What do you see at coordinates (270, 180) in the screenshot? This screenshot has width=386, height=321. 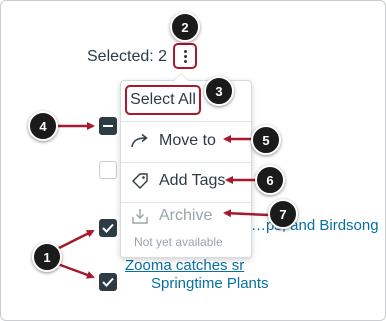 I see `callout-6-badge: 6` at bounding box center [270, 180].